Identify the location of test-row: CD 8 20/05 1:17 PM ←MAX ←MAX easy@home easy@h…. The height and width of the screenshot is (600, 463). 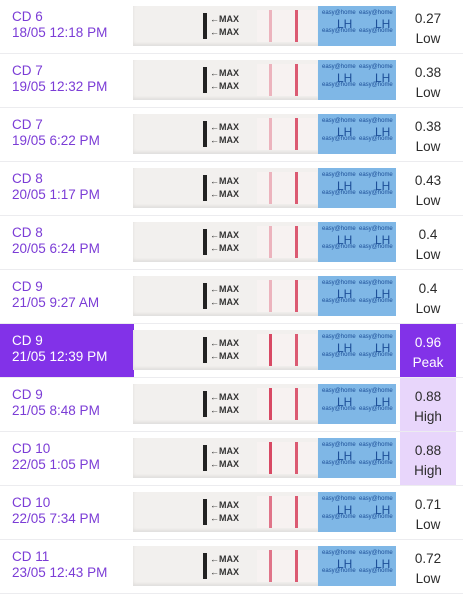
(231, 189).